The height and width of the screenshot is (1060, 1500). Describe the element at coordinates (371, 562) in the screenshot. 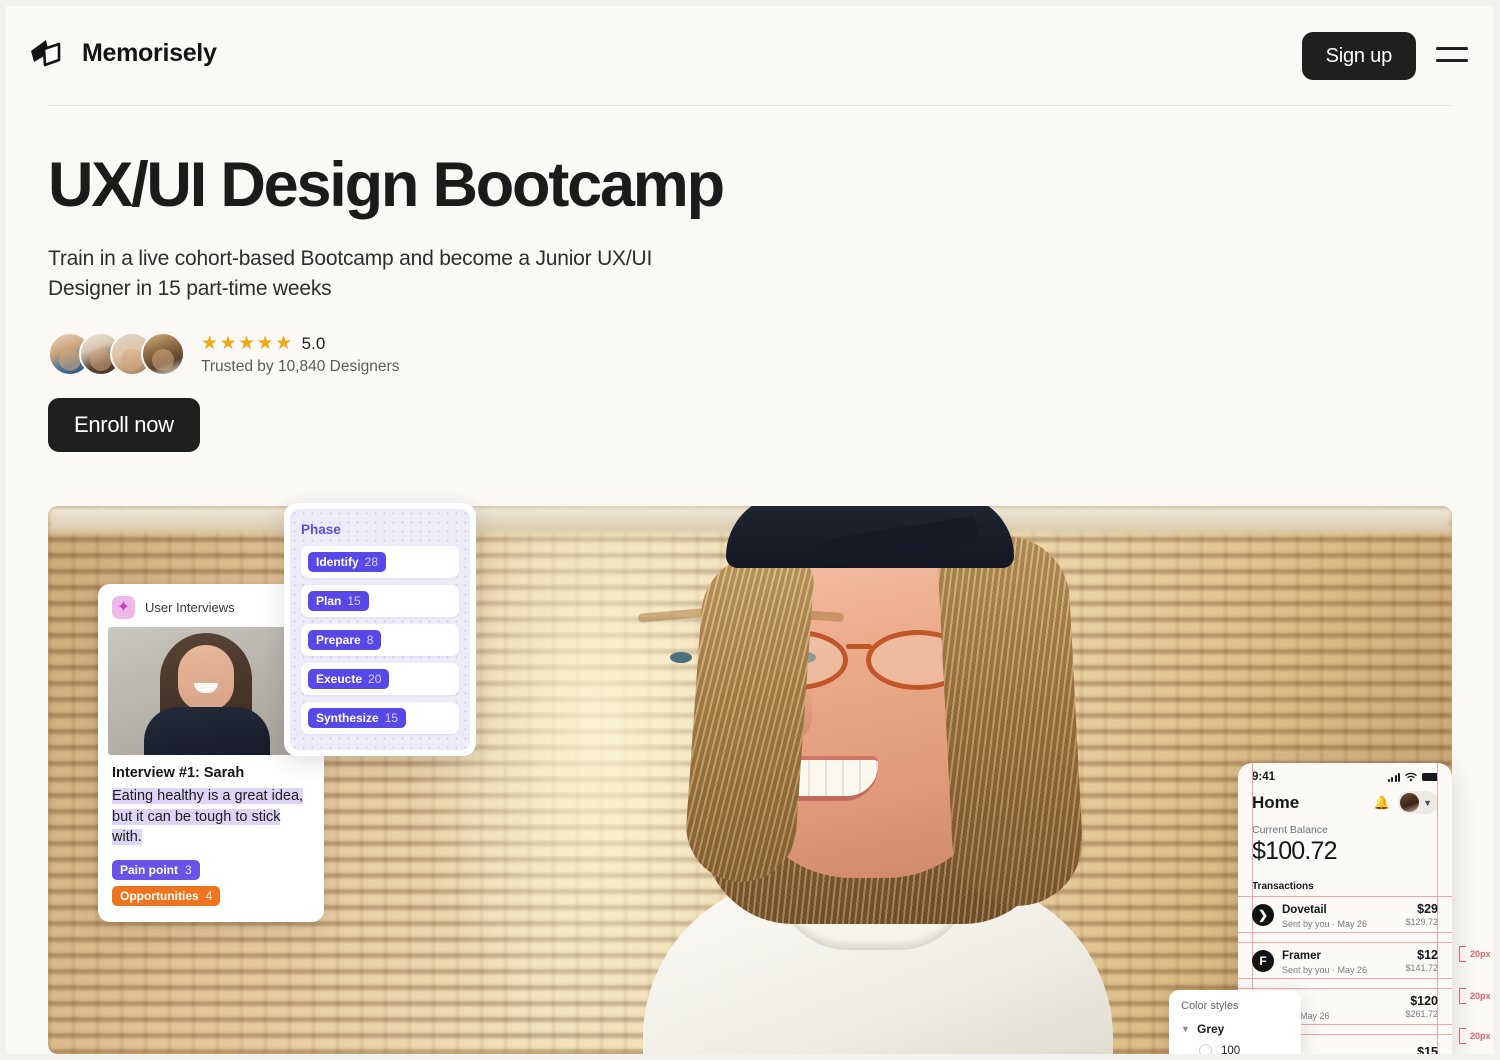

I see `phase-count: 28` at that location.